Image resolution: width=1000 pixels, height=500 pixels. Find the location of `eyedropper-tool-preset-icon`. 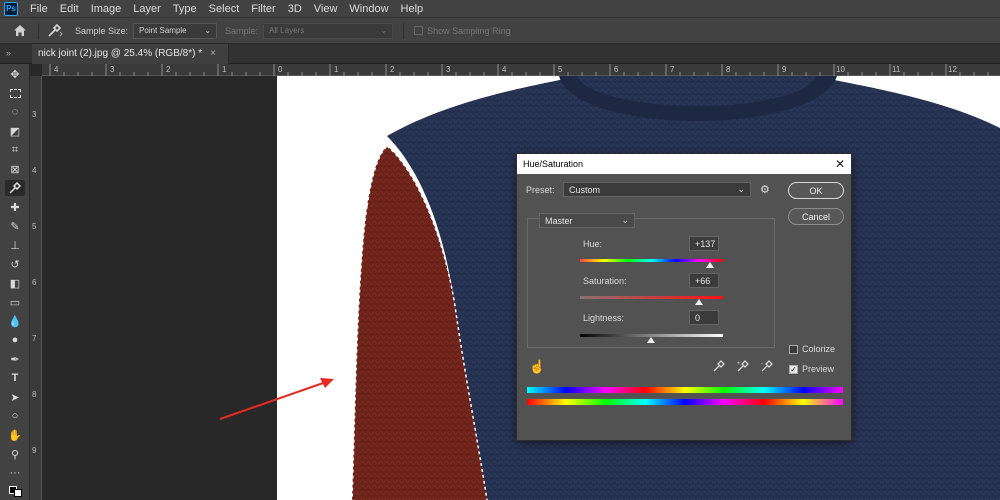

eyedropper-tool-preset-icon is located at coordinates (55, 30).